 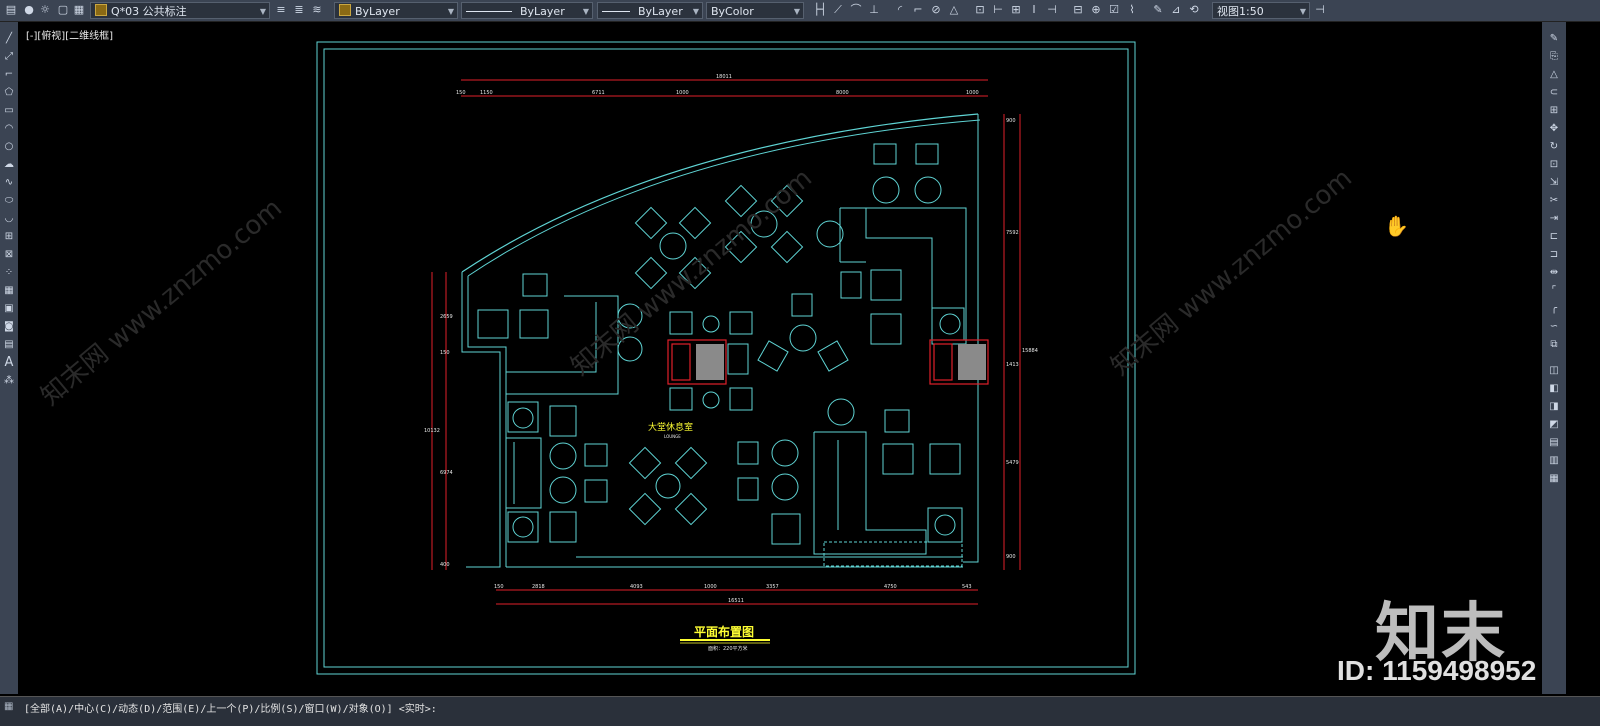 I want to click on dimension-style-dropdown: 视图1:50 ▼, so click(x=1261, y=10).